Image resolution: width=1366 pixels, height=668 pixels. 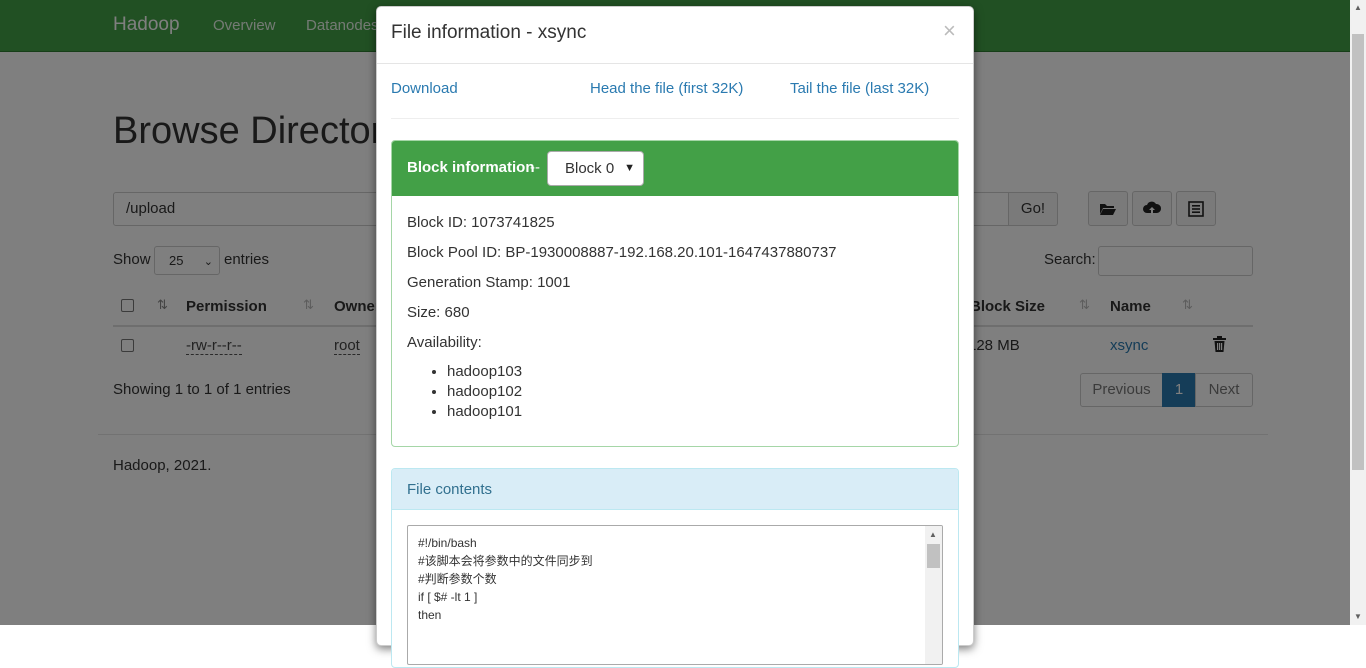 What do you see at coordinates (448, 597) in the screenshot?
I see `content-line: if [ $# -lt 1 ]` at bounding box center [448, 597].